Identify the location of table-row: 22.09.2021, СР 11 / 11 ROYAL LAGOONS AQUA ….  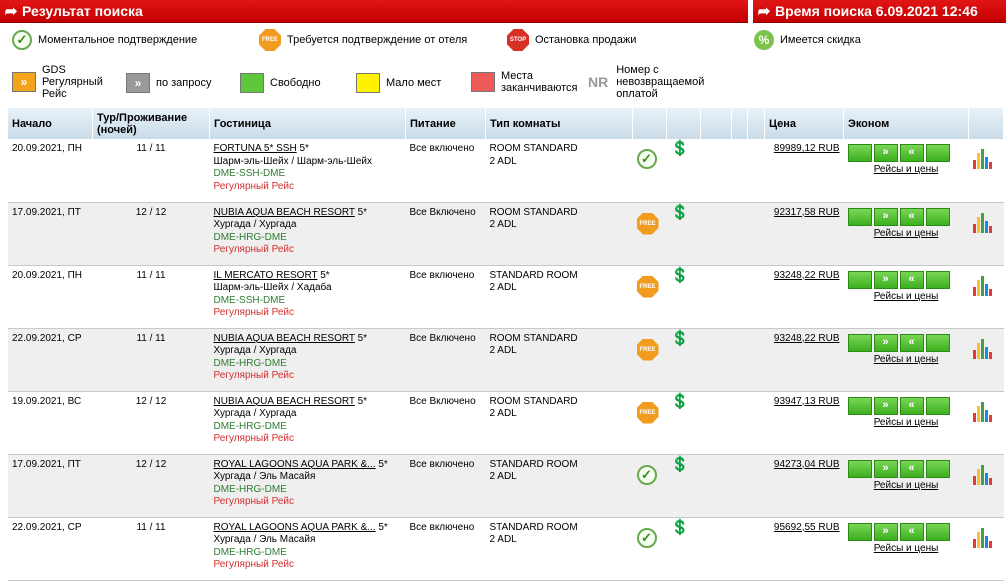
(506, 549).